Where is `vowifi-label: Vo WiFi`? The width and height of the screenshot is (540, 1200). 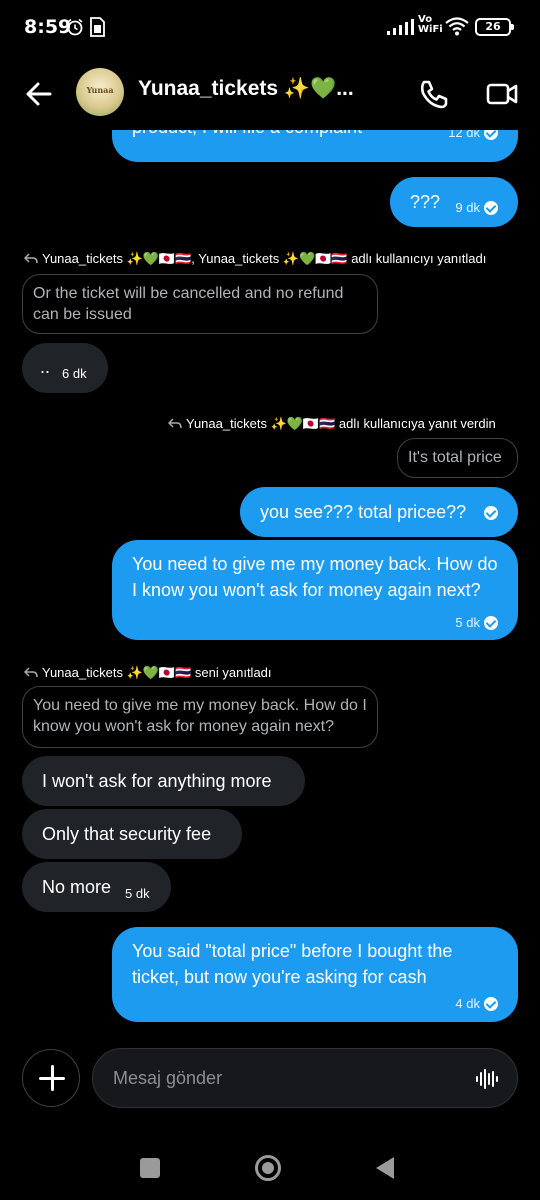
vowifi-label: Vo WiFi is located at coordinates (430, 24).